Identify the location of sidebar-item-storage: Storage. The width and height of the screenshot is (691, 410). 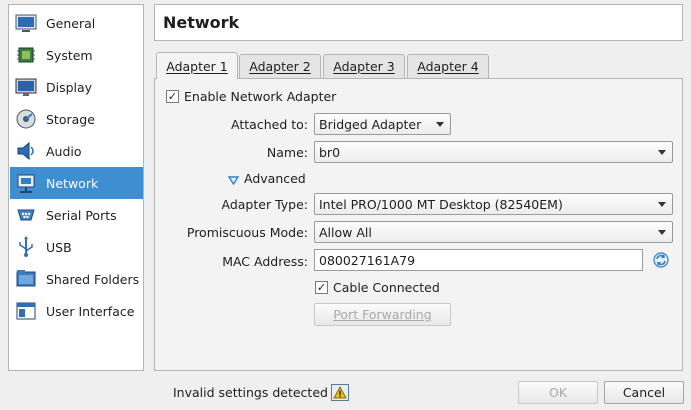
(76, 119).